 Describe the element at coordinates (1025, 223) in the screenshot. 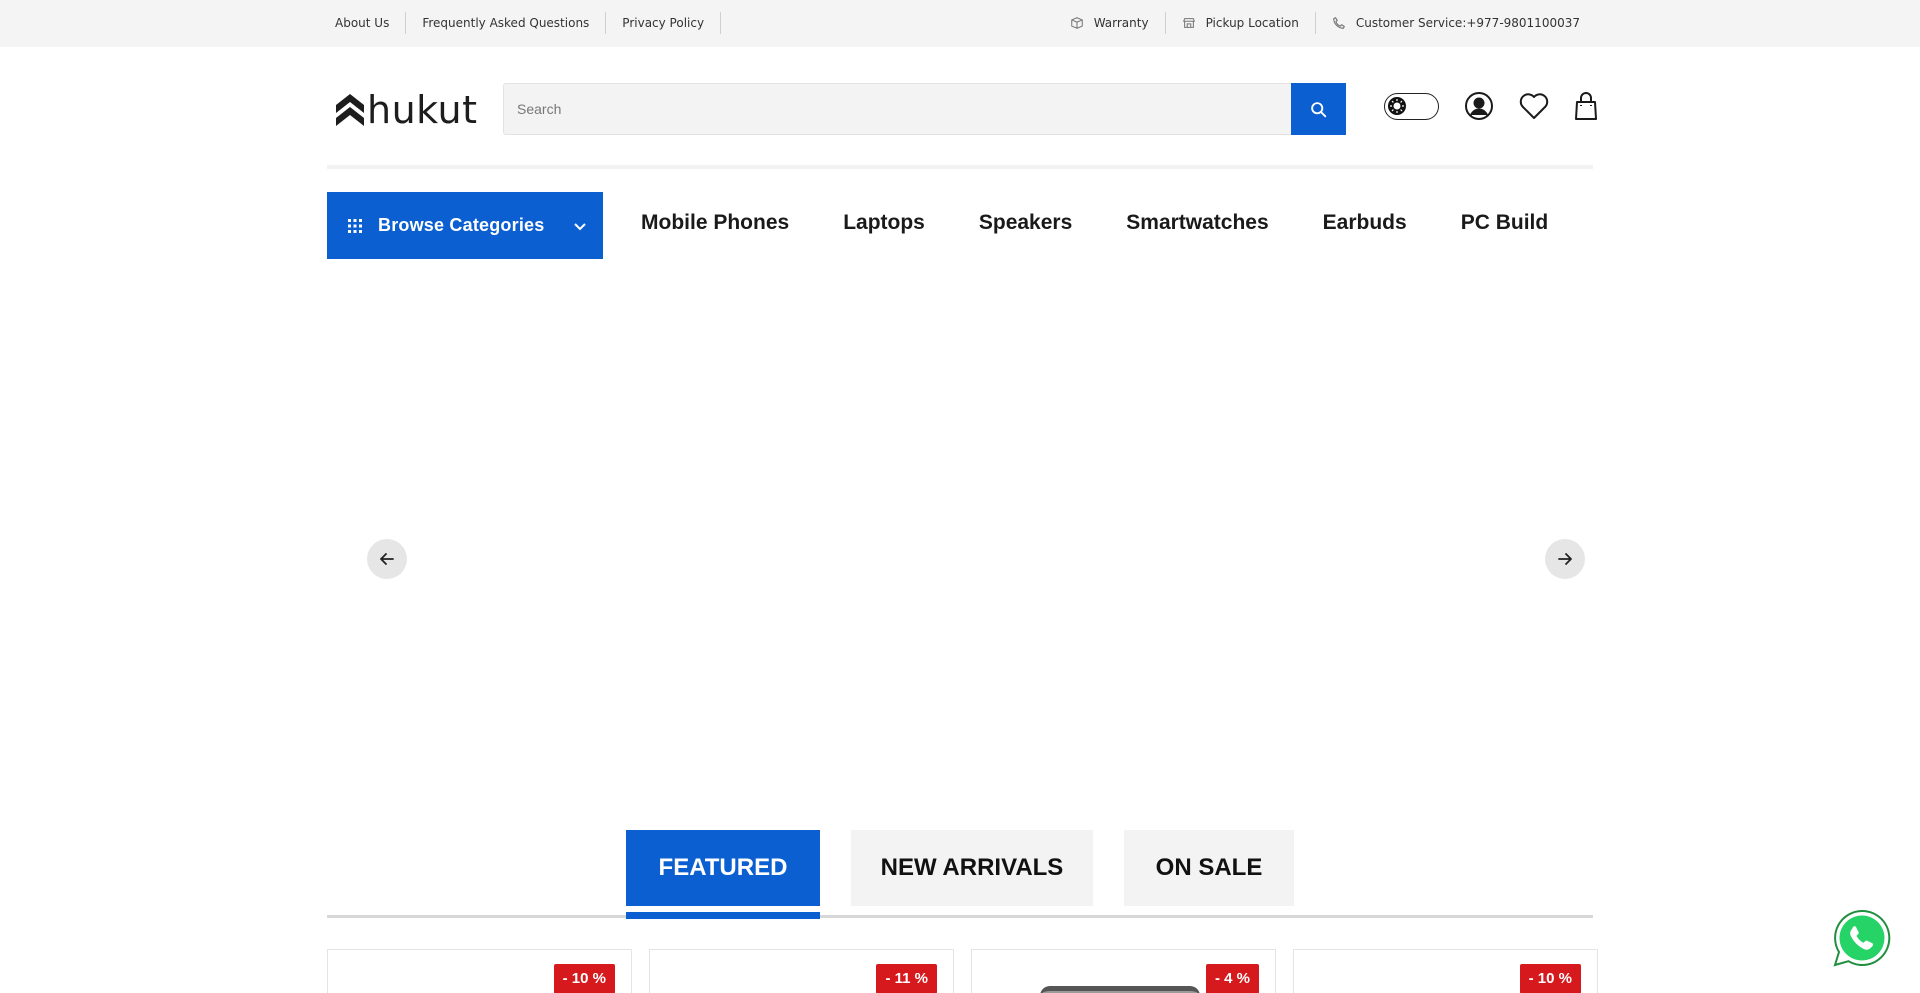

I see `nav-item-speakers: Speakers` at that location.